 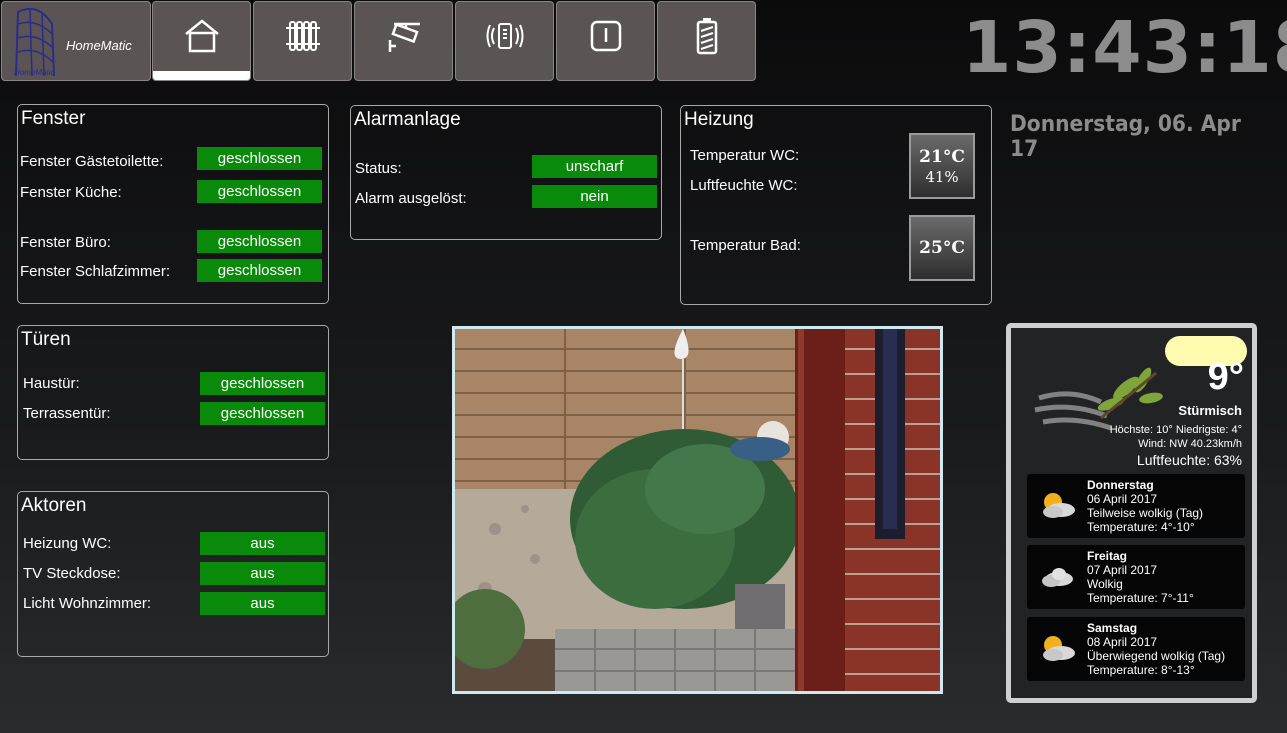 I want to click on wc-humidity-value: 41%, so click(x=942, y=177).